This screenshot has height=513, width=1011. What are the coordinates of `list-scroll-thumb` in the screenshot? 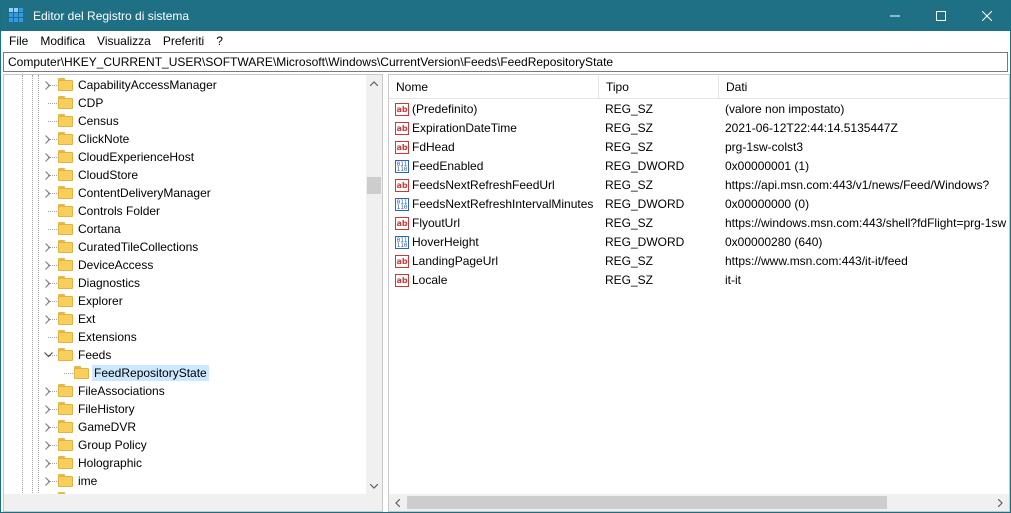 It's located at (647, 502).